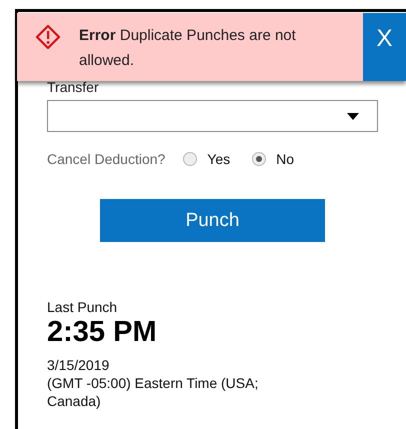 This screenshot has height=429, width=406. I want to click on punch-button: Punch, so click(212, 220).